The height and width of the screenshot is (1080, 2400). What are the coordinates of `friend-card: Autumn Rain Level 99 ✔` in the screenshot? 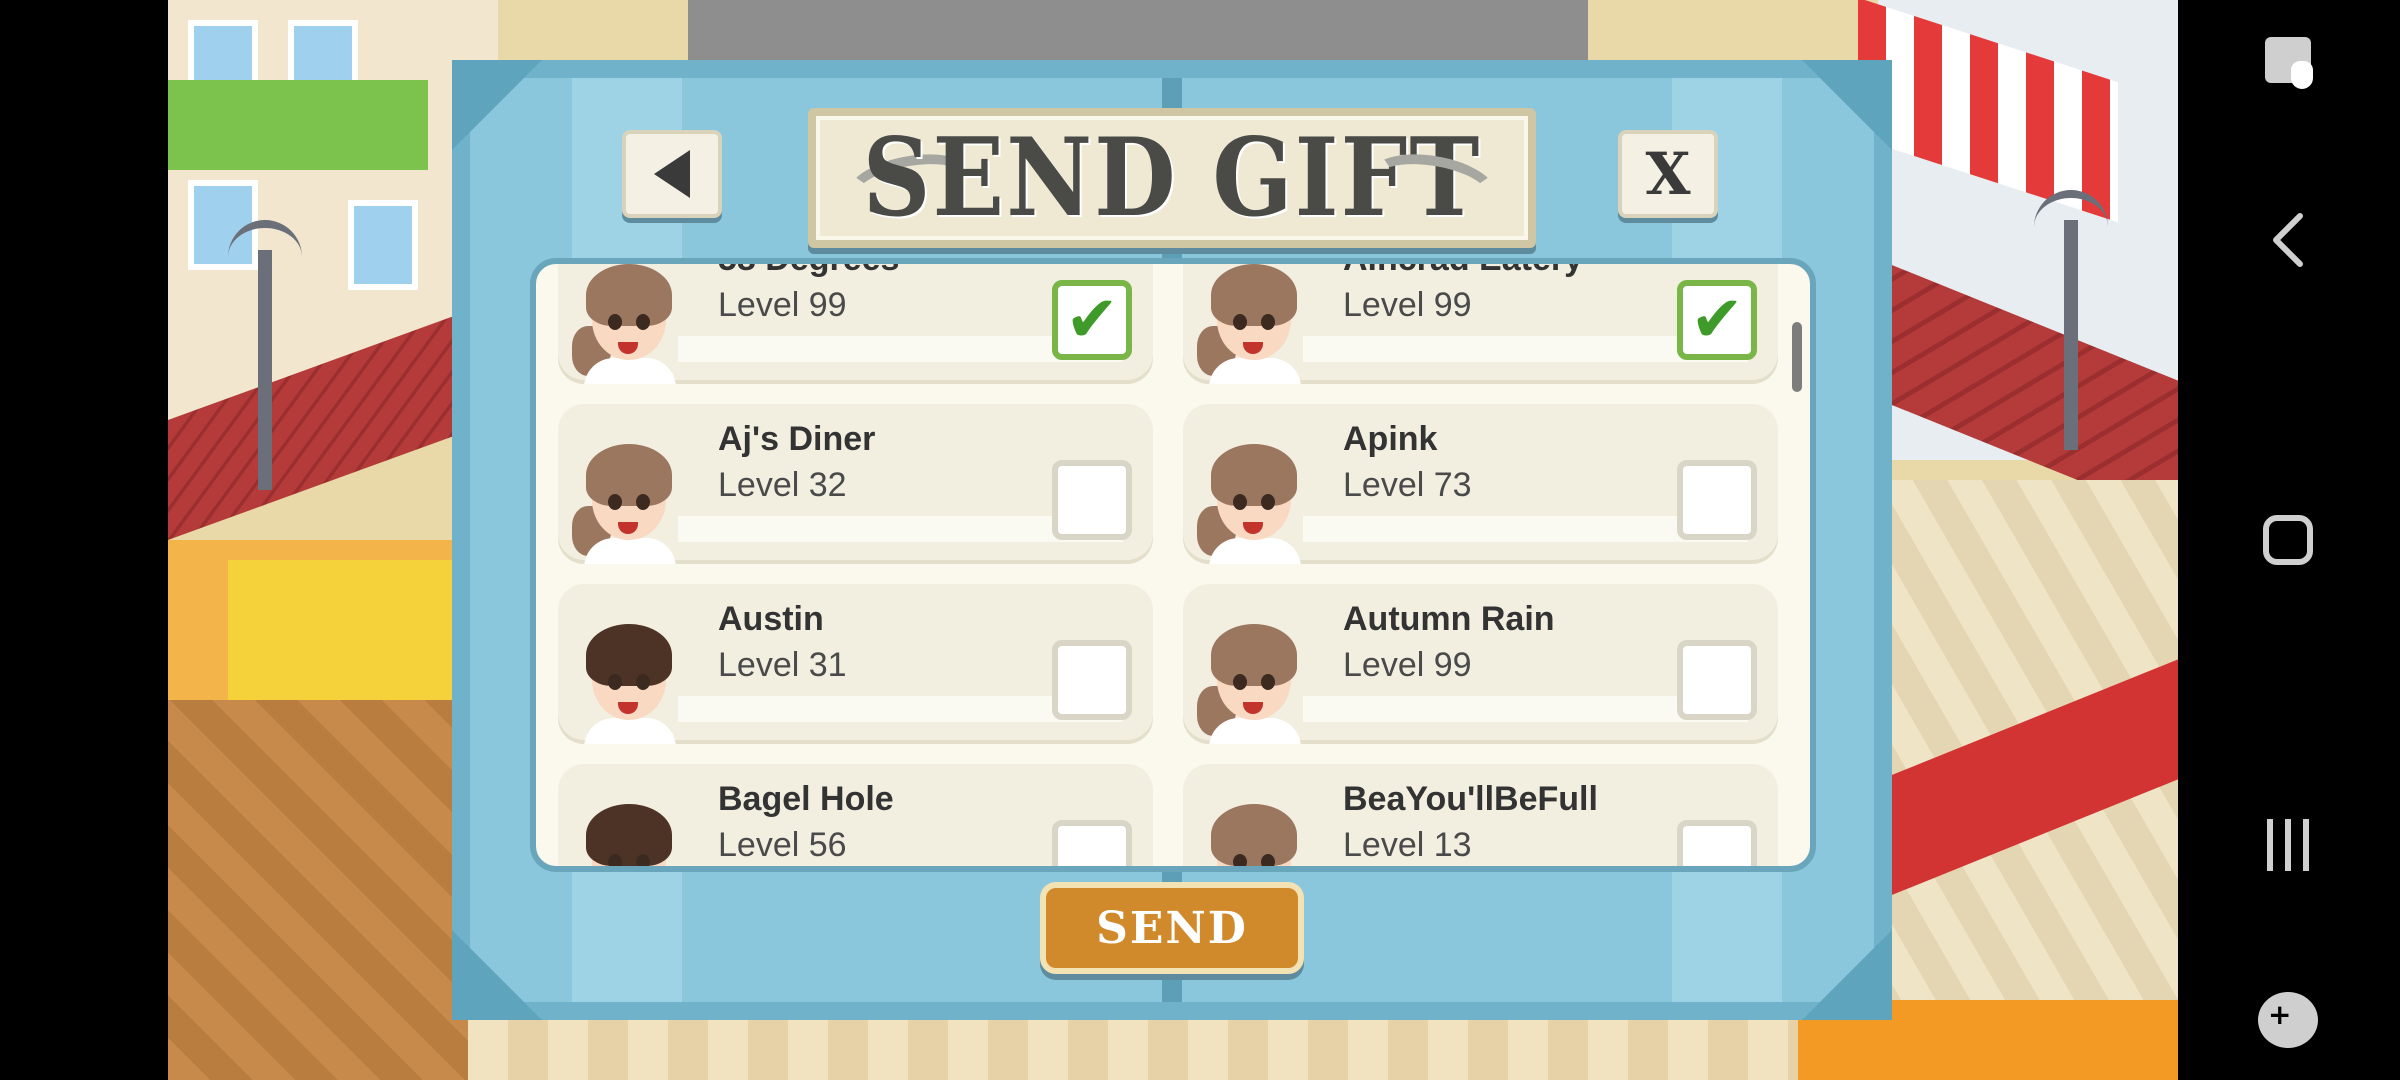 It's located at (1480, 664).